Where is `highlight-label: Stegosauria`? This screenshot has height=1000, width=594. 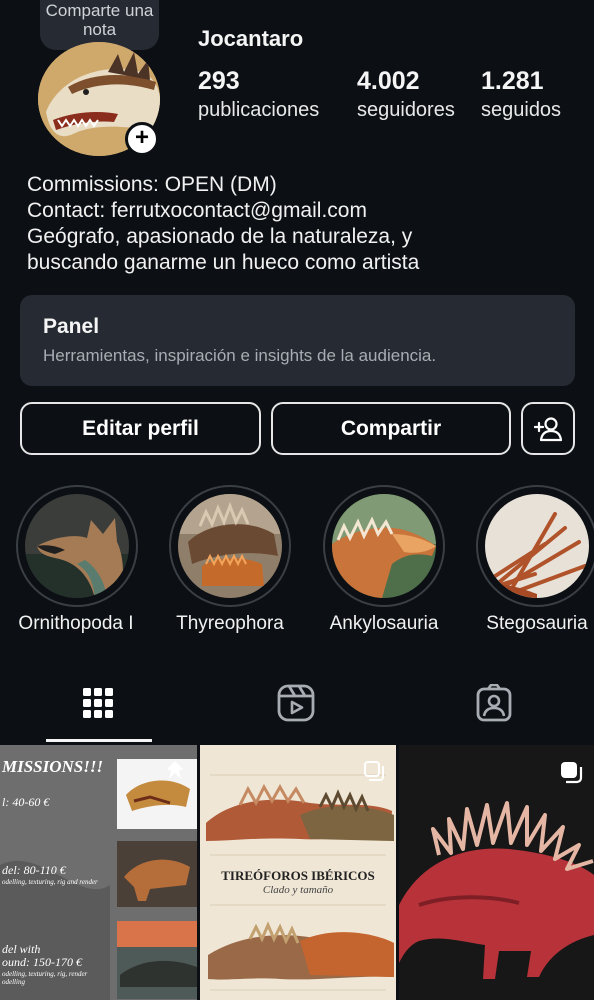
highlight-label: Stegosauria is located at coordinates (537, 623).